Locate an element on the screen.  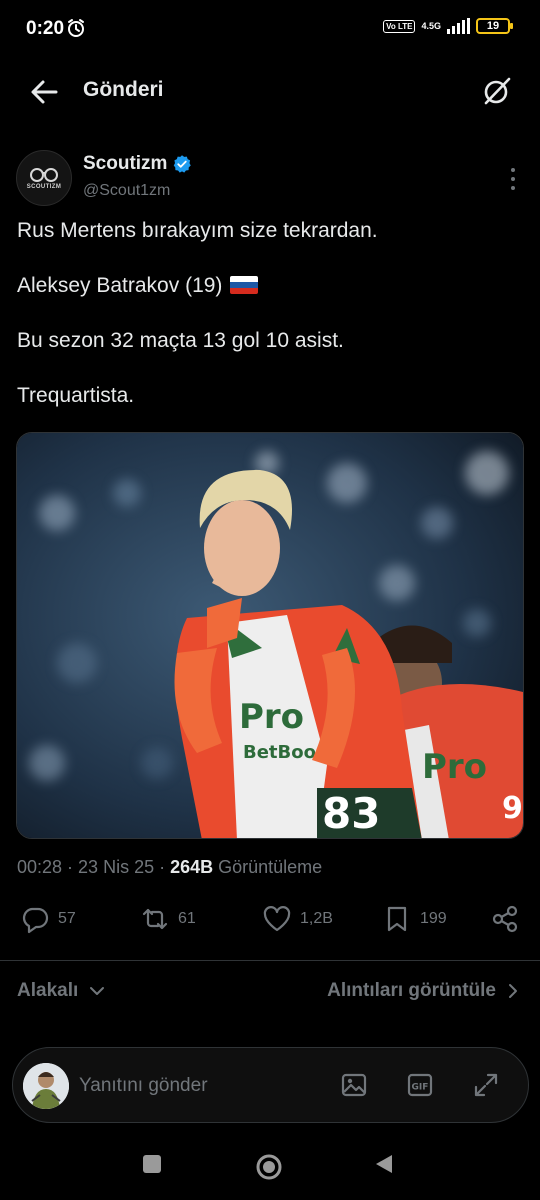
image-icon is located at coordinates (354, 1085).